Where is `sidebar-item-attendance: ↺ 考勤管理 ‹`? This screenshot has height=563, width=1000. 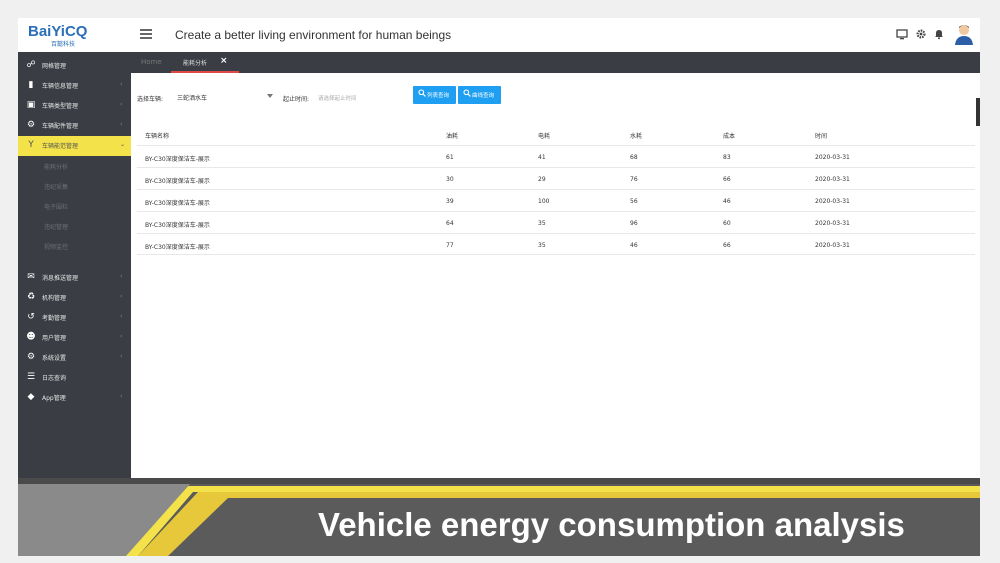
sidebar-item-attendance: ↺ 考勤管理 ‹ is located at coordinates (74, 318).